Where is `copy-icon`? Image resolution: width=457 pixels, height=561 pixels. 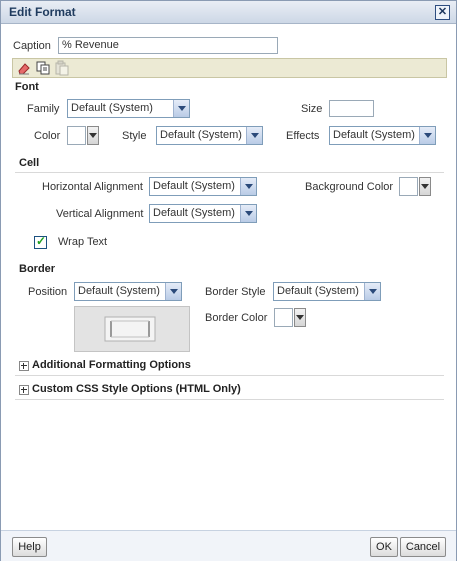 copy-icon is located at coordinates (43, 68).